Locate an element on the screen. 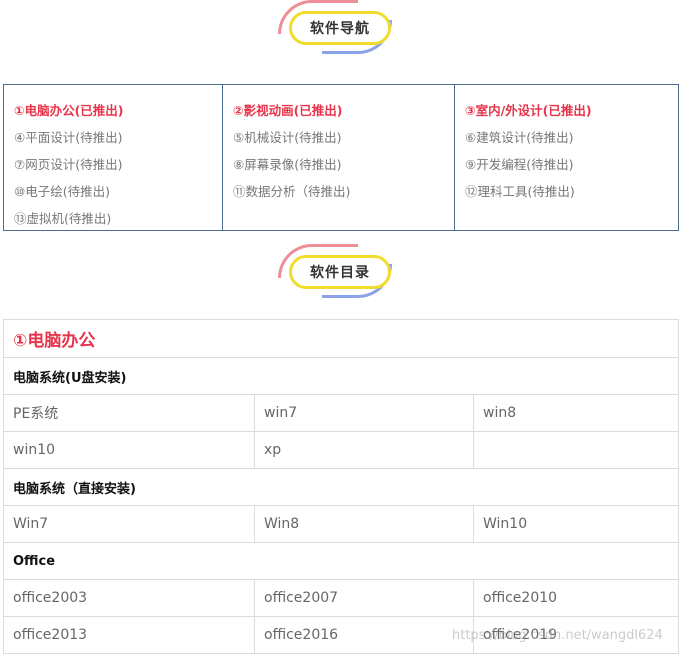 The height and width of the screenshot is (655, 687). group-heading: 电脑系统(U盘安装) is located at coordinates (341, 376).